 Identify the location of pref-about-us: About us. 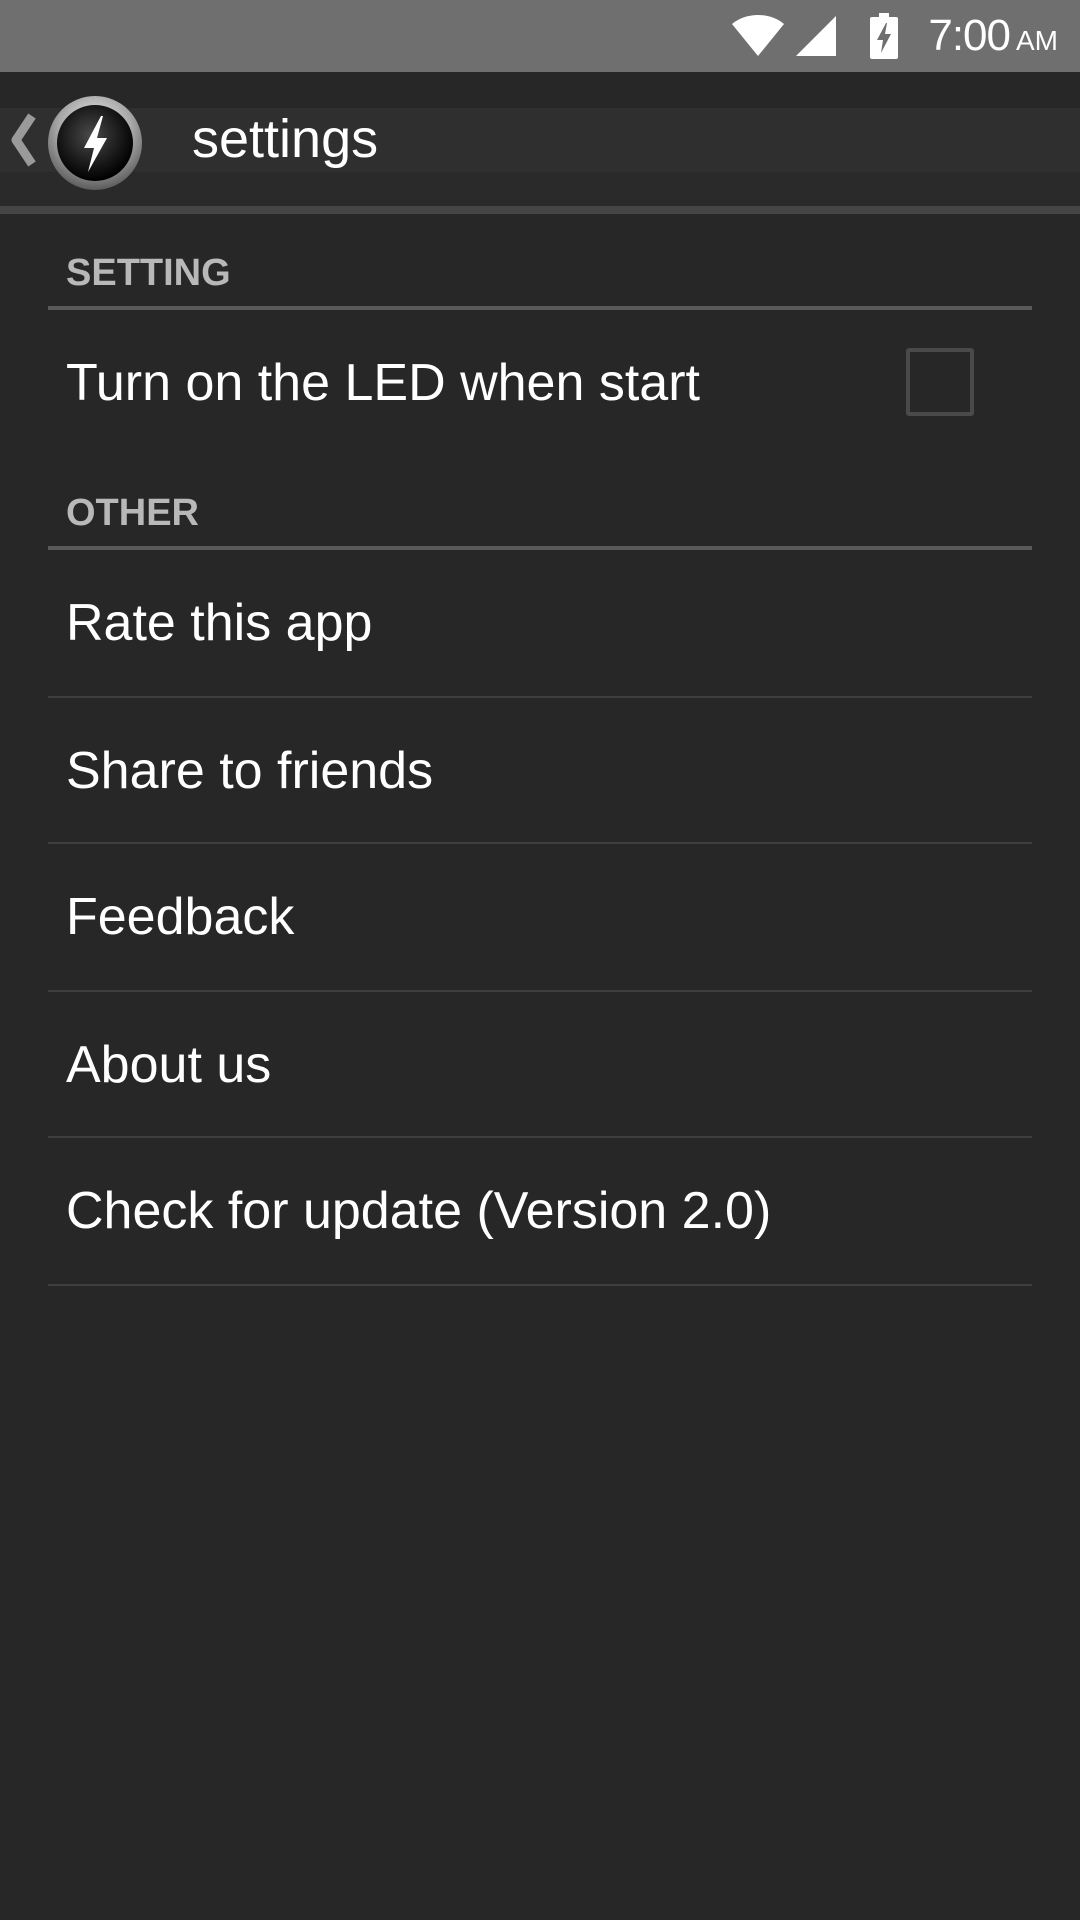
(540, 1065).